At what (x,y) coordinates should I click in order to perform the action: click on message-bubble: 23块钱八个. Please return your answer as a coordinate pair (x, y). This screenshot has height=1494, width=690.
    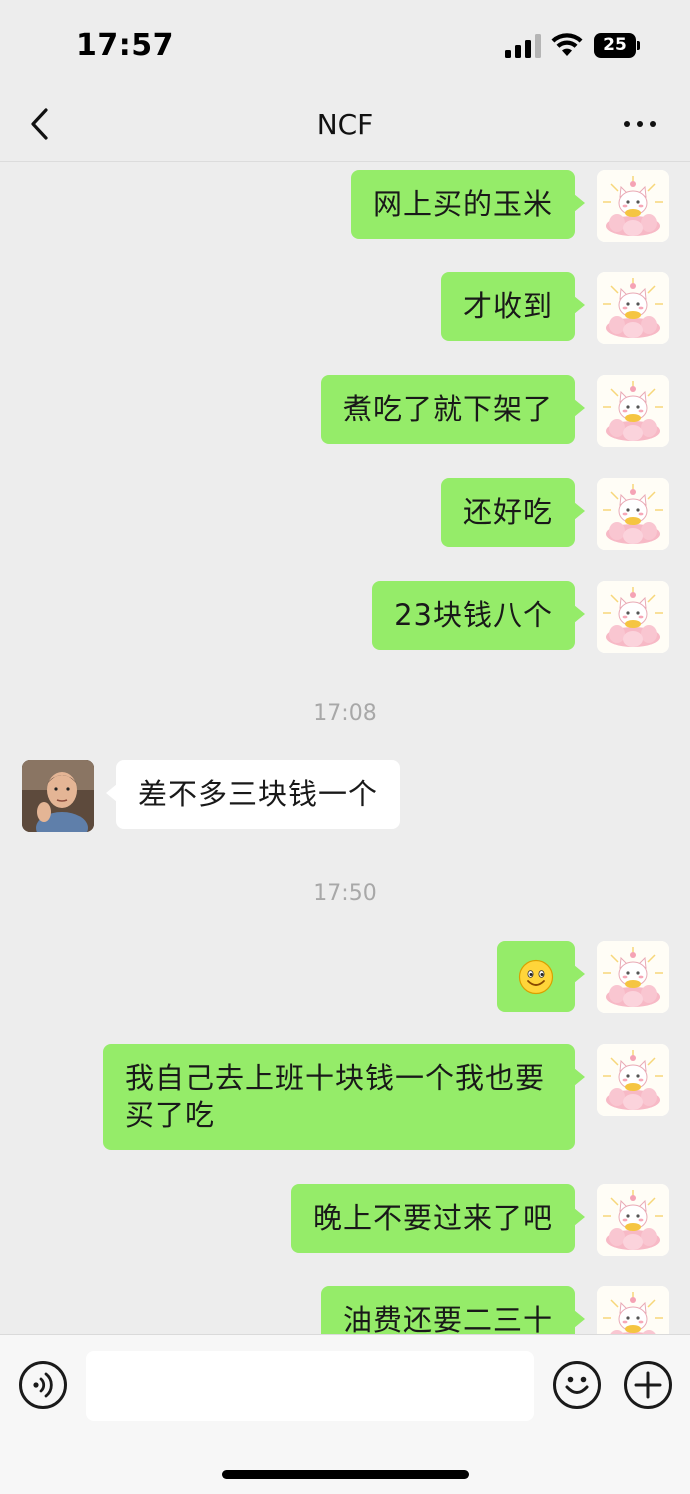
    Looking at the image, I should click on (478, 615).